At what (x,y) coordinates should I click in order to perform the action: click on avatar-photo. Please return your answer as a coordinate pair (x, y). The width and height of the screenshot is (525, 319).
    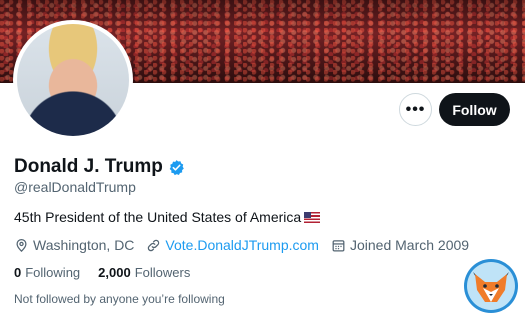
    Looking at the image, I should click on (73, 80).